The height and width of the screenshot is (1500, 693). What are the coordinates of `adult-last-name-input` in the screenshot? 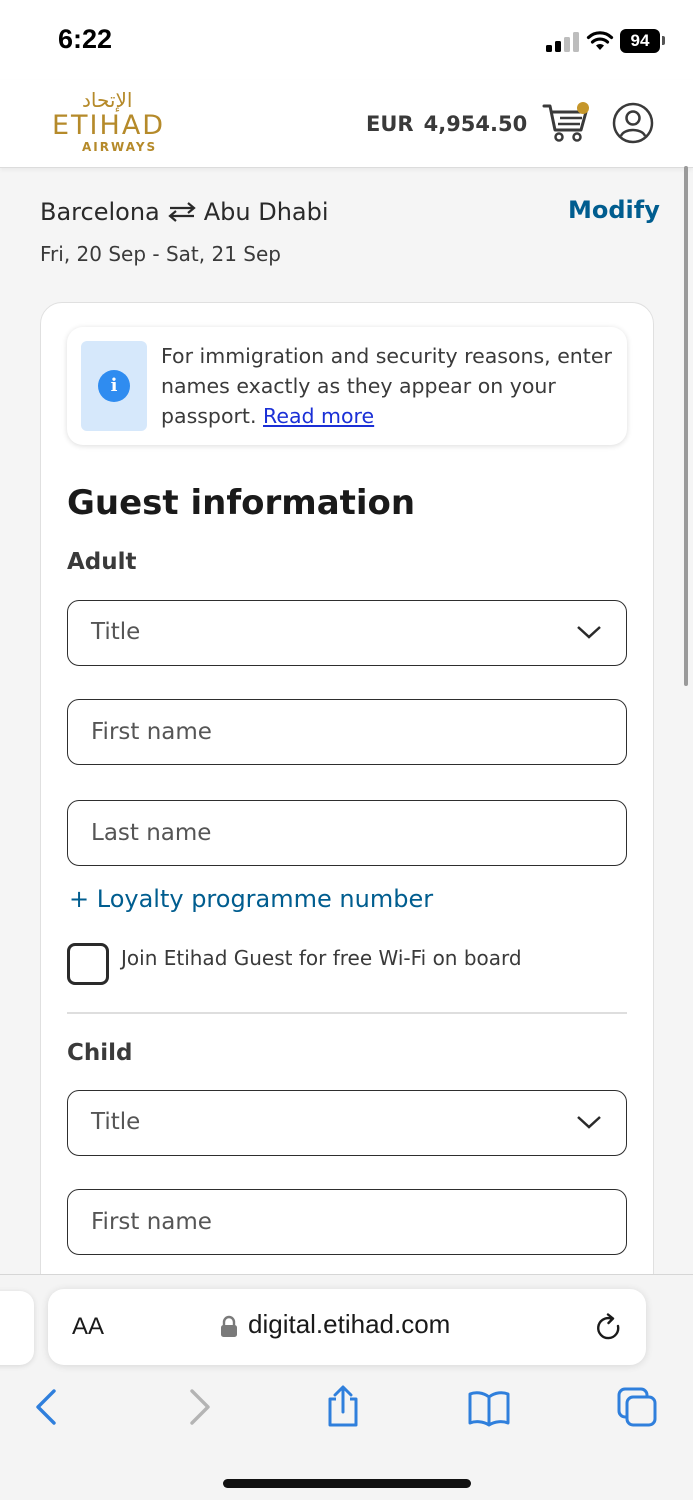 It's located at (358, 833).